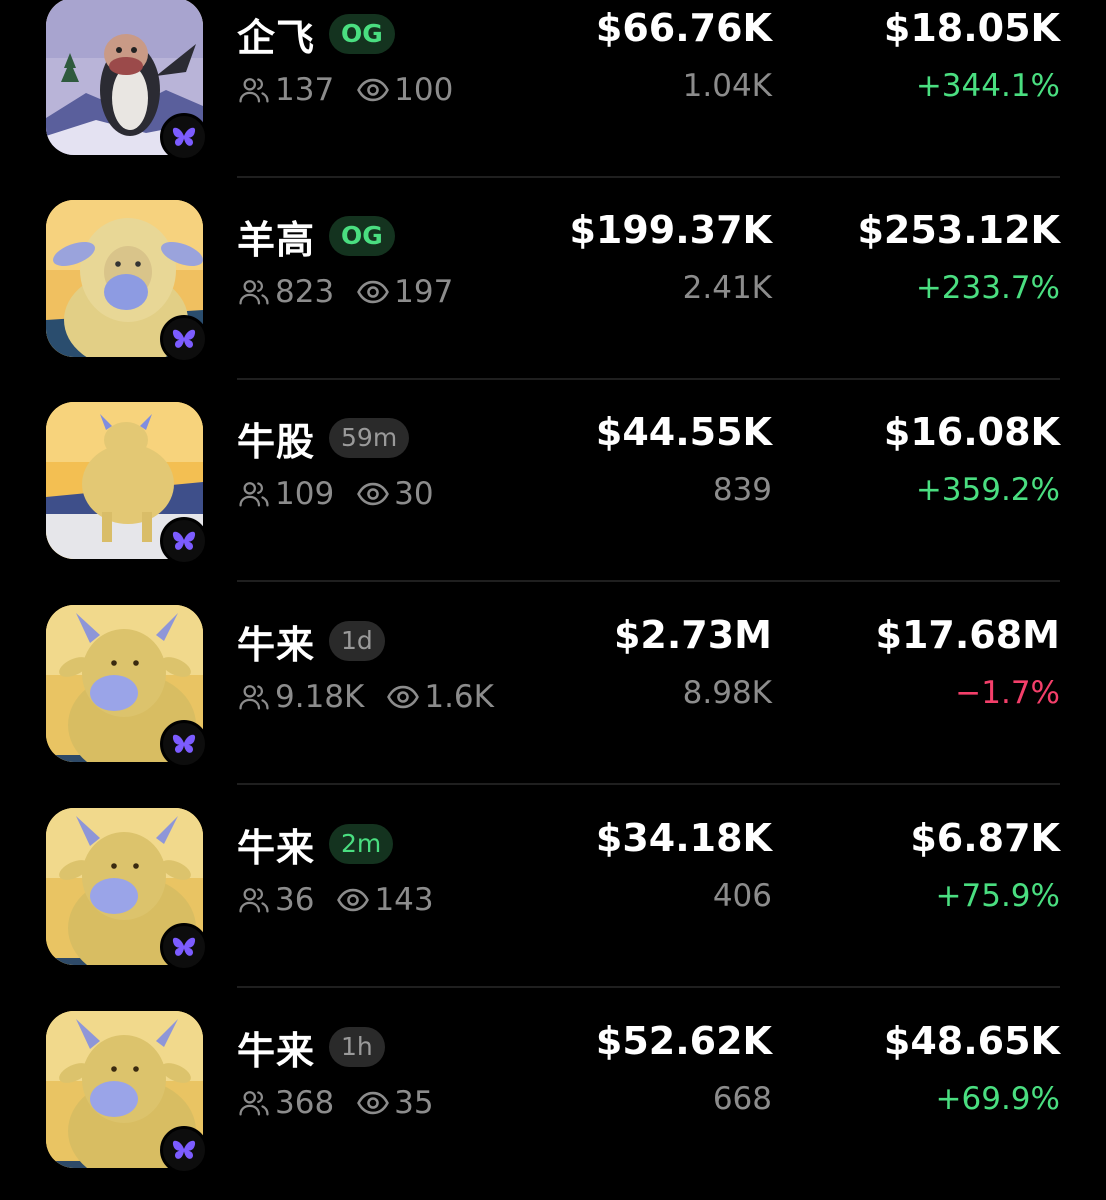 Image resolution: width=1106 pixels, height=1200 pixels. Describe the element at coordinates (553, 89) in the screenshot. I see `token-row: 企飞 OG 137 100 $66.76K 1.04K $18.05K +344.1%` at that location.